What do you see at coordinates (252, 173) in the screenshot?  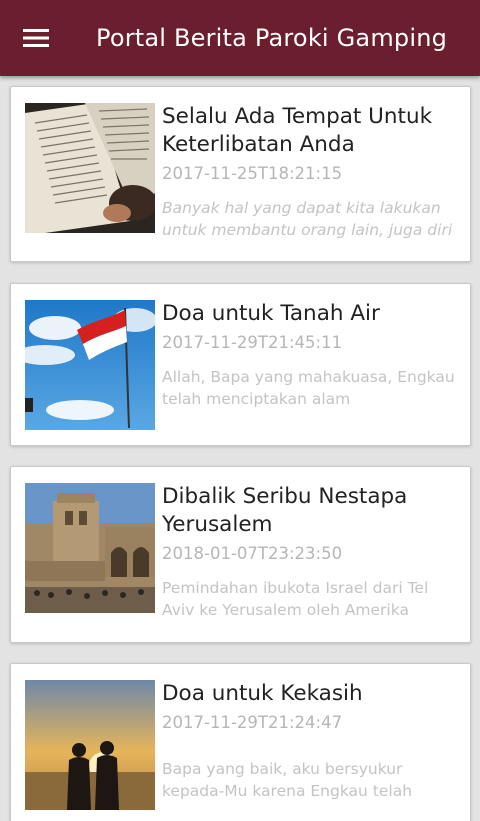 I see `article-date: 2017-11-25T18:21:15` at bounding box center [252, 173].